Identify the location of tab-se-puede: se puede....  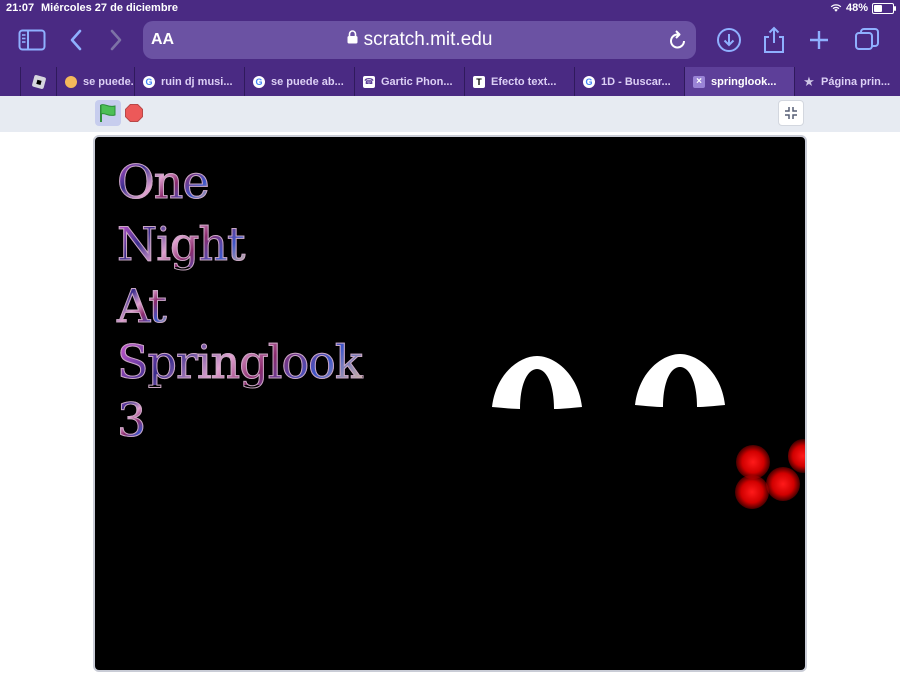
(95, 81).